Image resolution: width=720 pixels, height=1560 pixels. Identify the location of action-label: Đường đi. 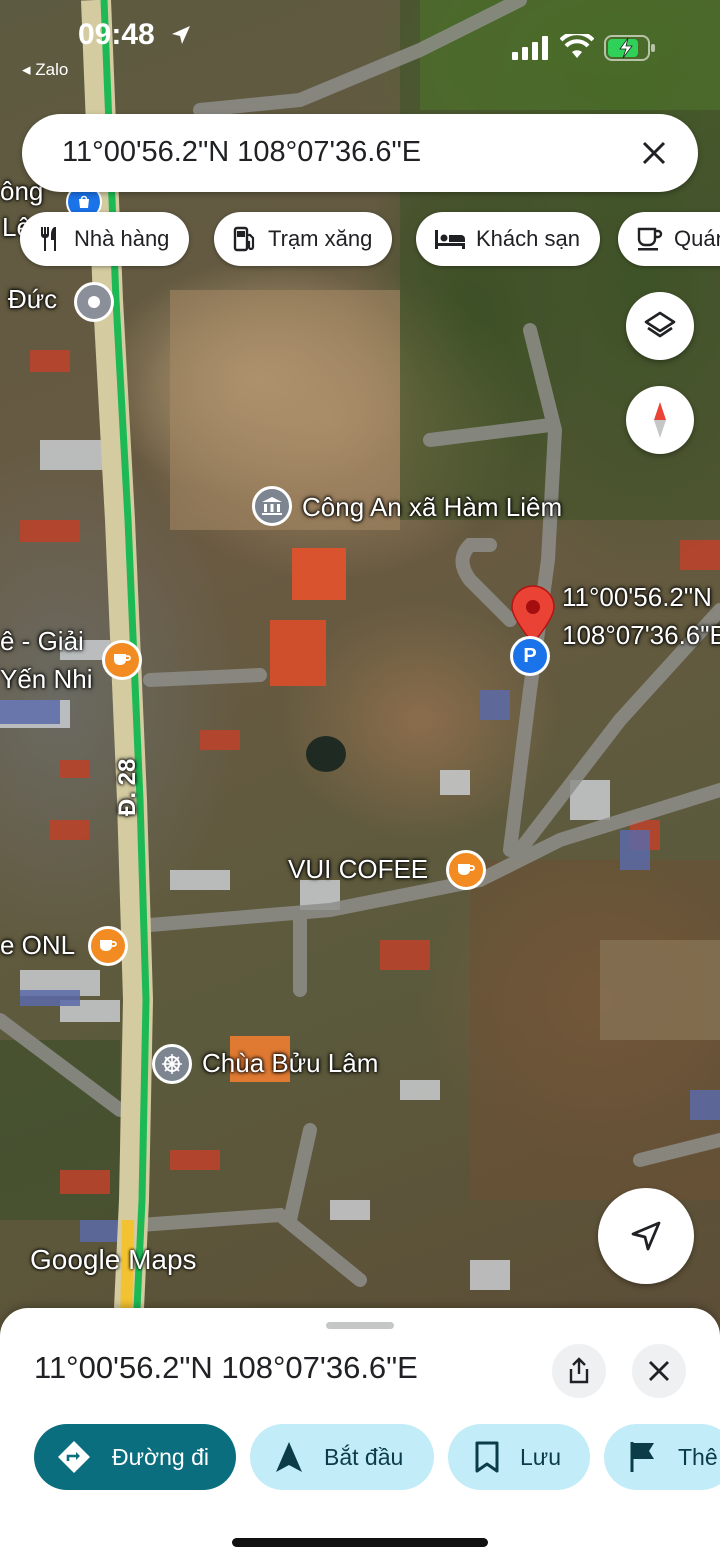
(160, 1456).